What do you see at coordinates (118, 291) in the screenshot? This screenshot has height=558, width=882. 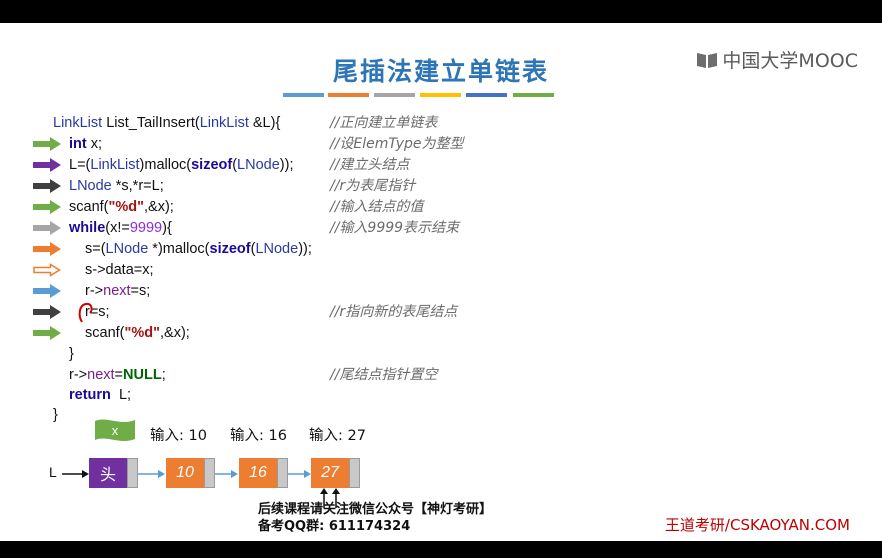 I see `code-line-9: r->next=s;` at bounding box center [118, 291].